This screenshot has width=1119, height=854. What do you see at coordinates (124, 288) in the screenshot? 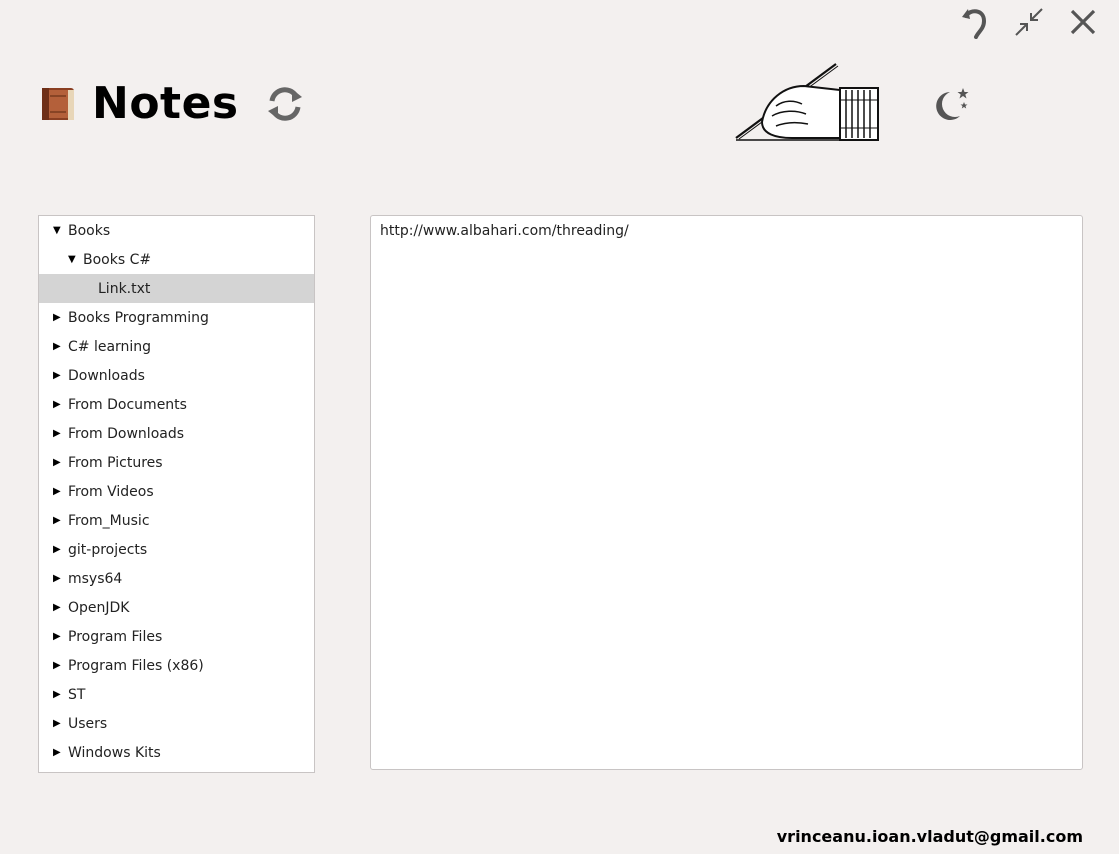
I see `tree-item-label: Link.txt` at bounding box center [124, 288].